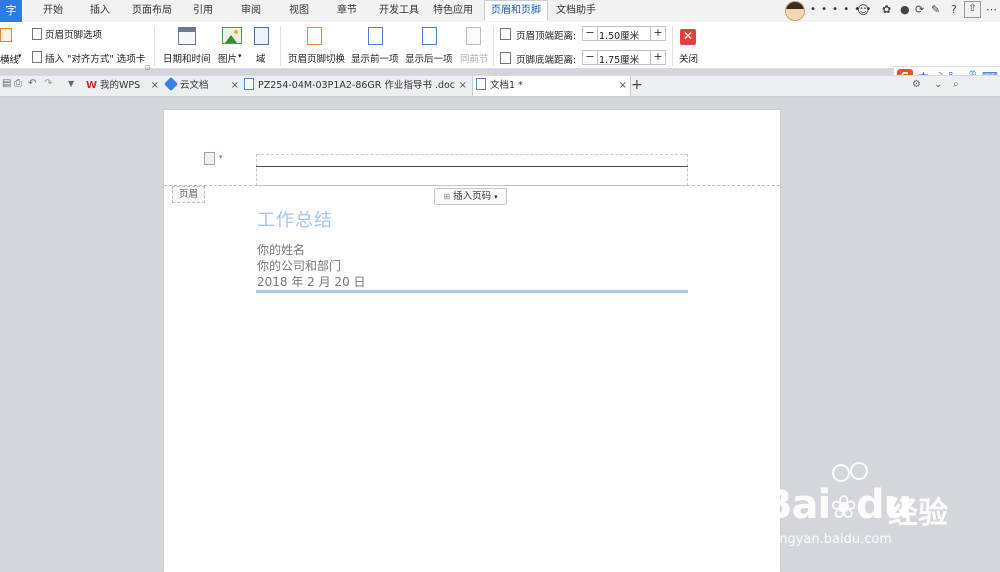 This screenshot has width=1000, height=572. I want to click on company-department: 你的公司和部门, so click(299, 265).